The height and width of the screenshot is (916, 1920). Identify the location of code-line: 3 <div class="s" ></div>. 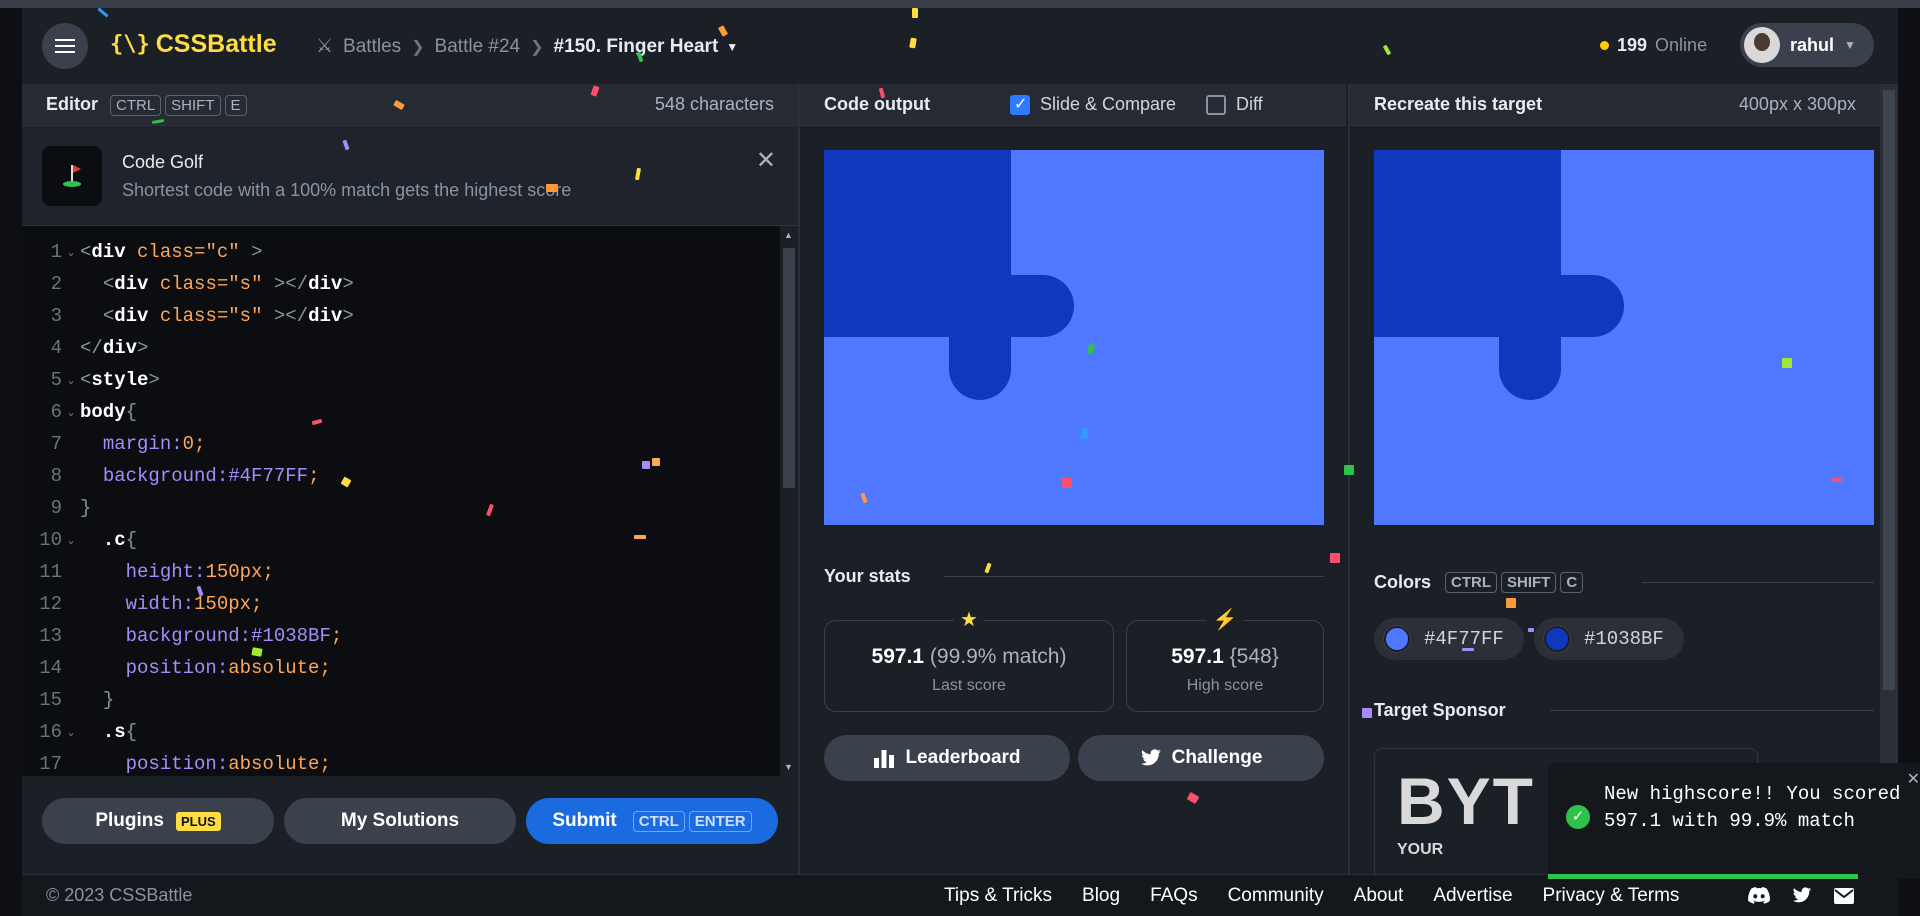
(401, 316).